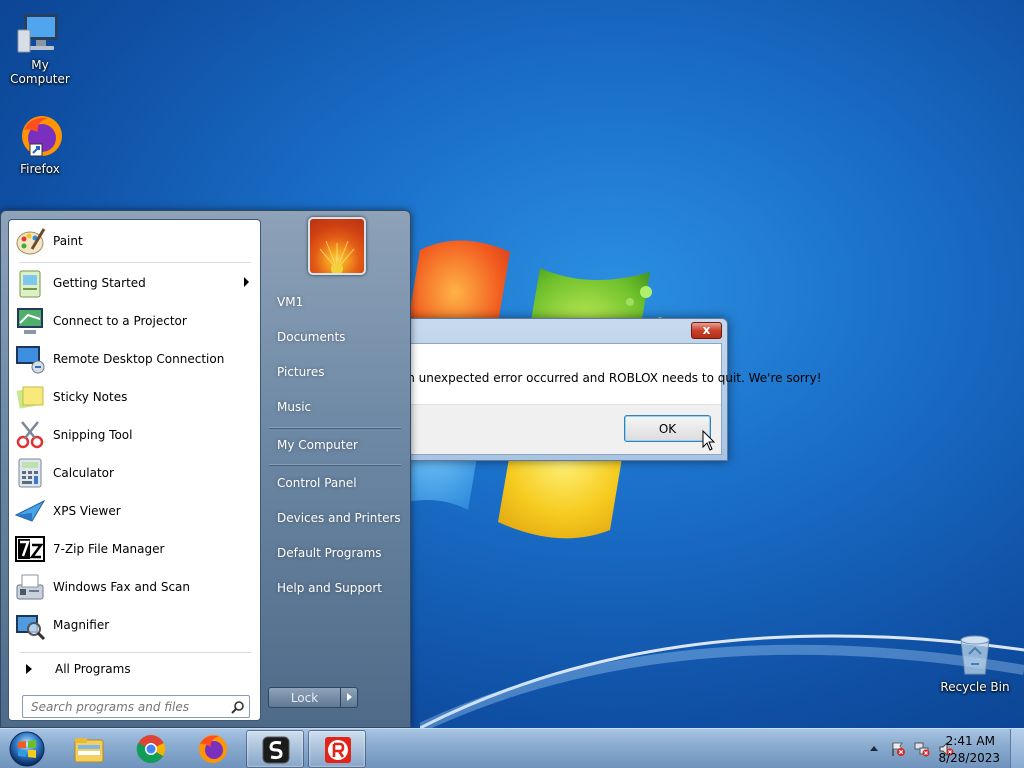  Describe the element at coordinates (81, 625) in the screenshot. I see `program-label: Magnifier` at that location.